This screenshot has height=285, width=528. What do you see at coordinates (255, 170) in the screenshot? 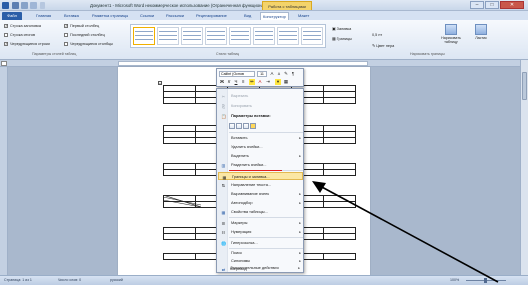
I see `red-underline-annotation` at bounding box center [255, 170].